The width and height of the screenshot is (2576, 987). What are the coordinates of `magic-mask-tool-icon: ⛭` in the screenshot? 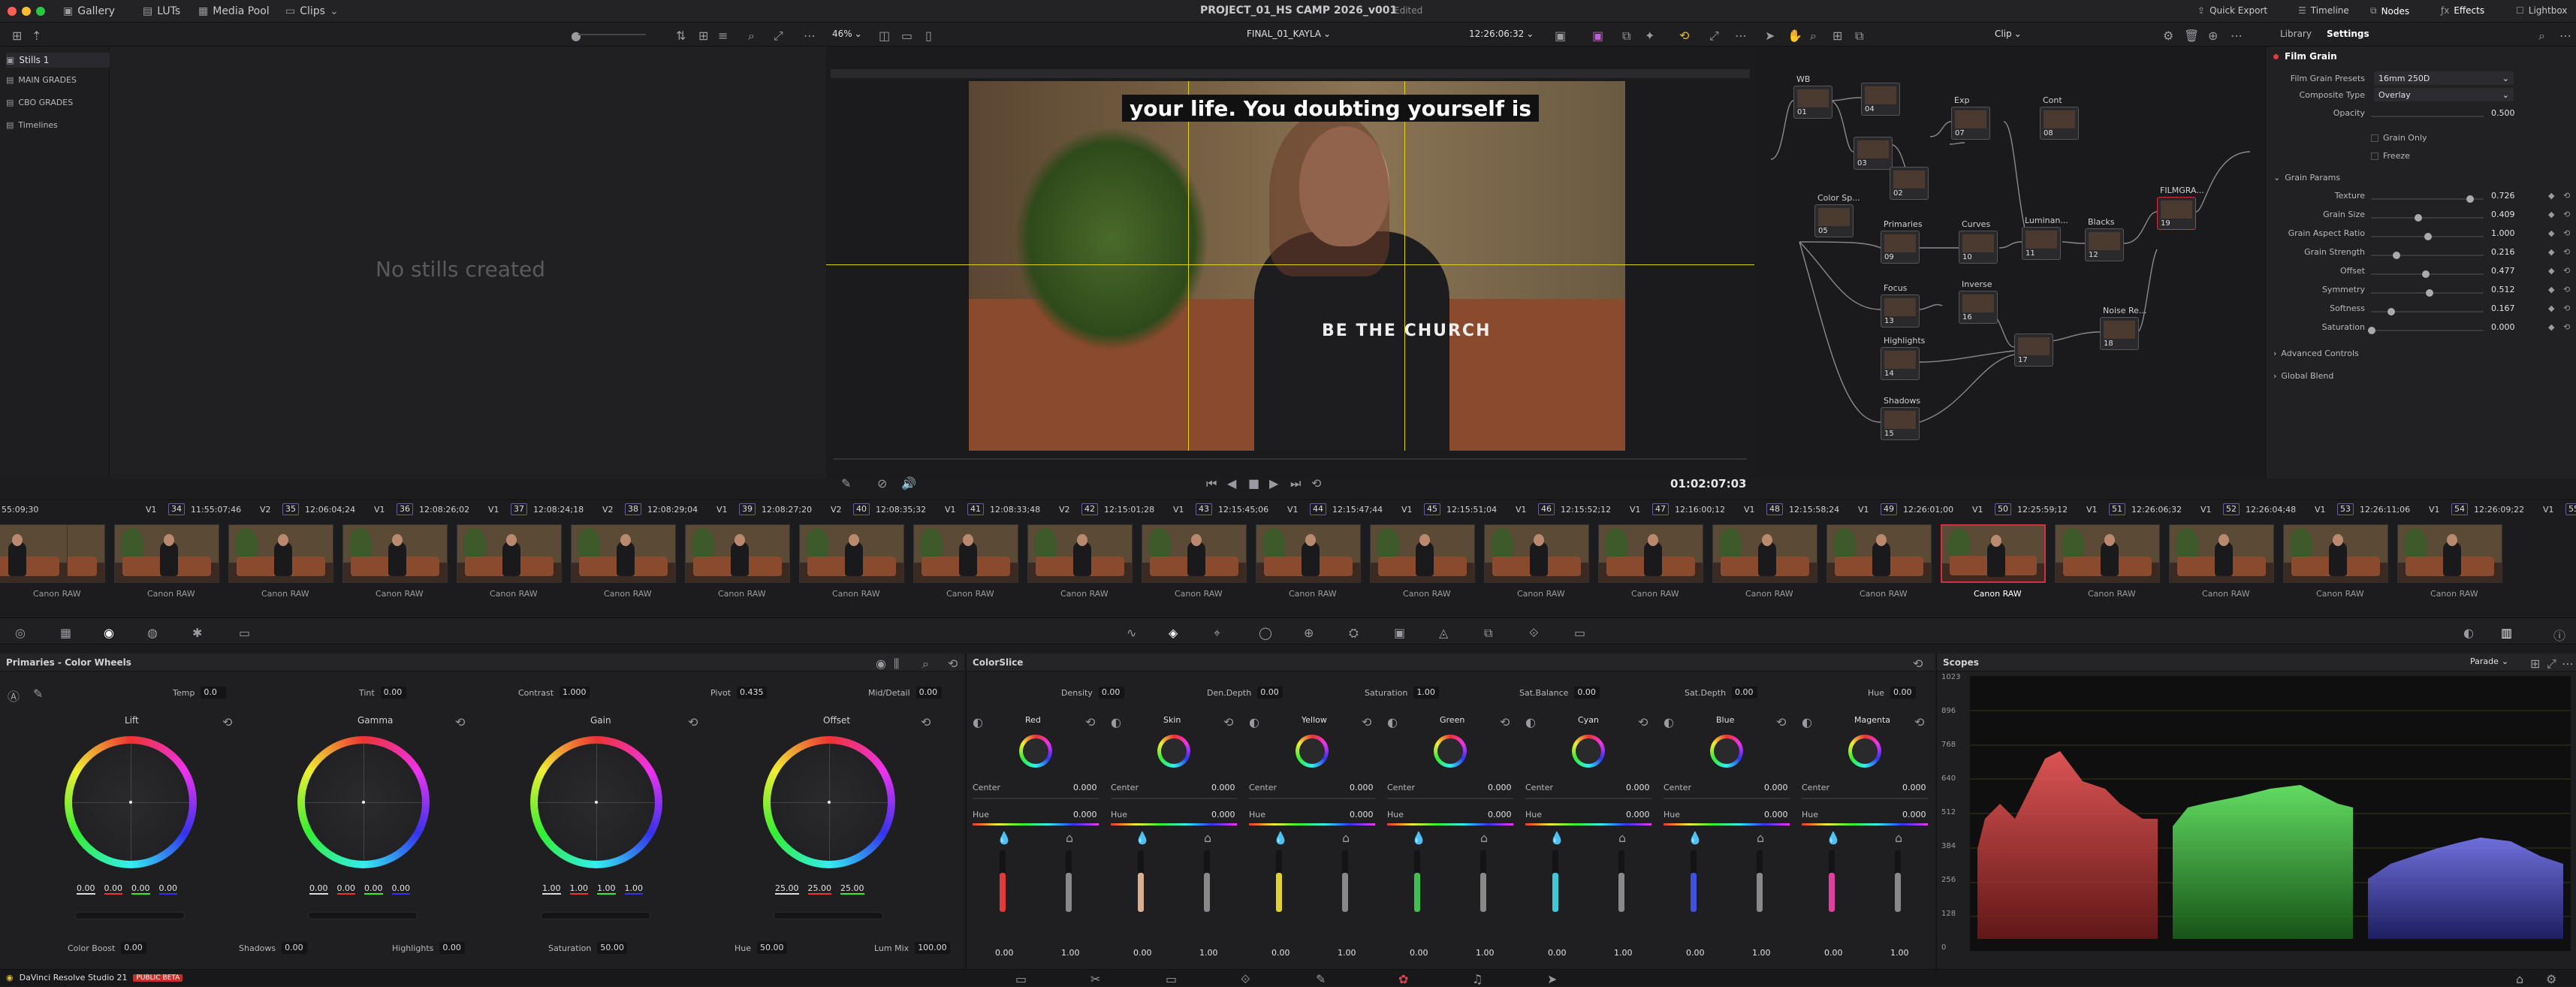 It's located at (1354, 633).